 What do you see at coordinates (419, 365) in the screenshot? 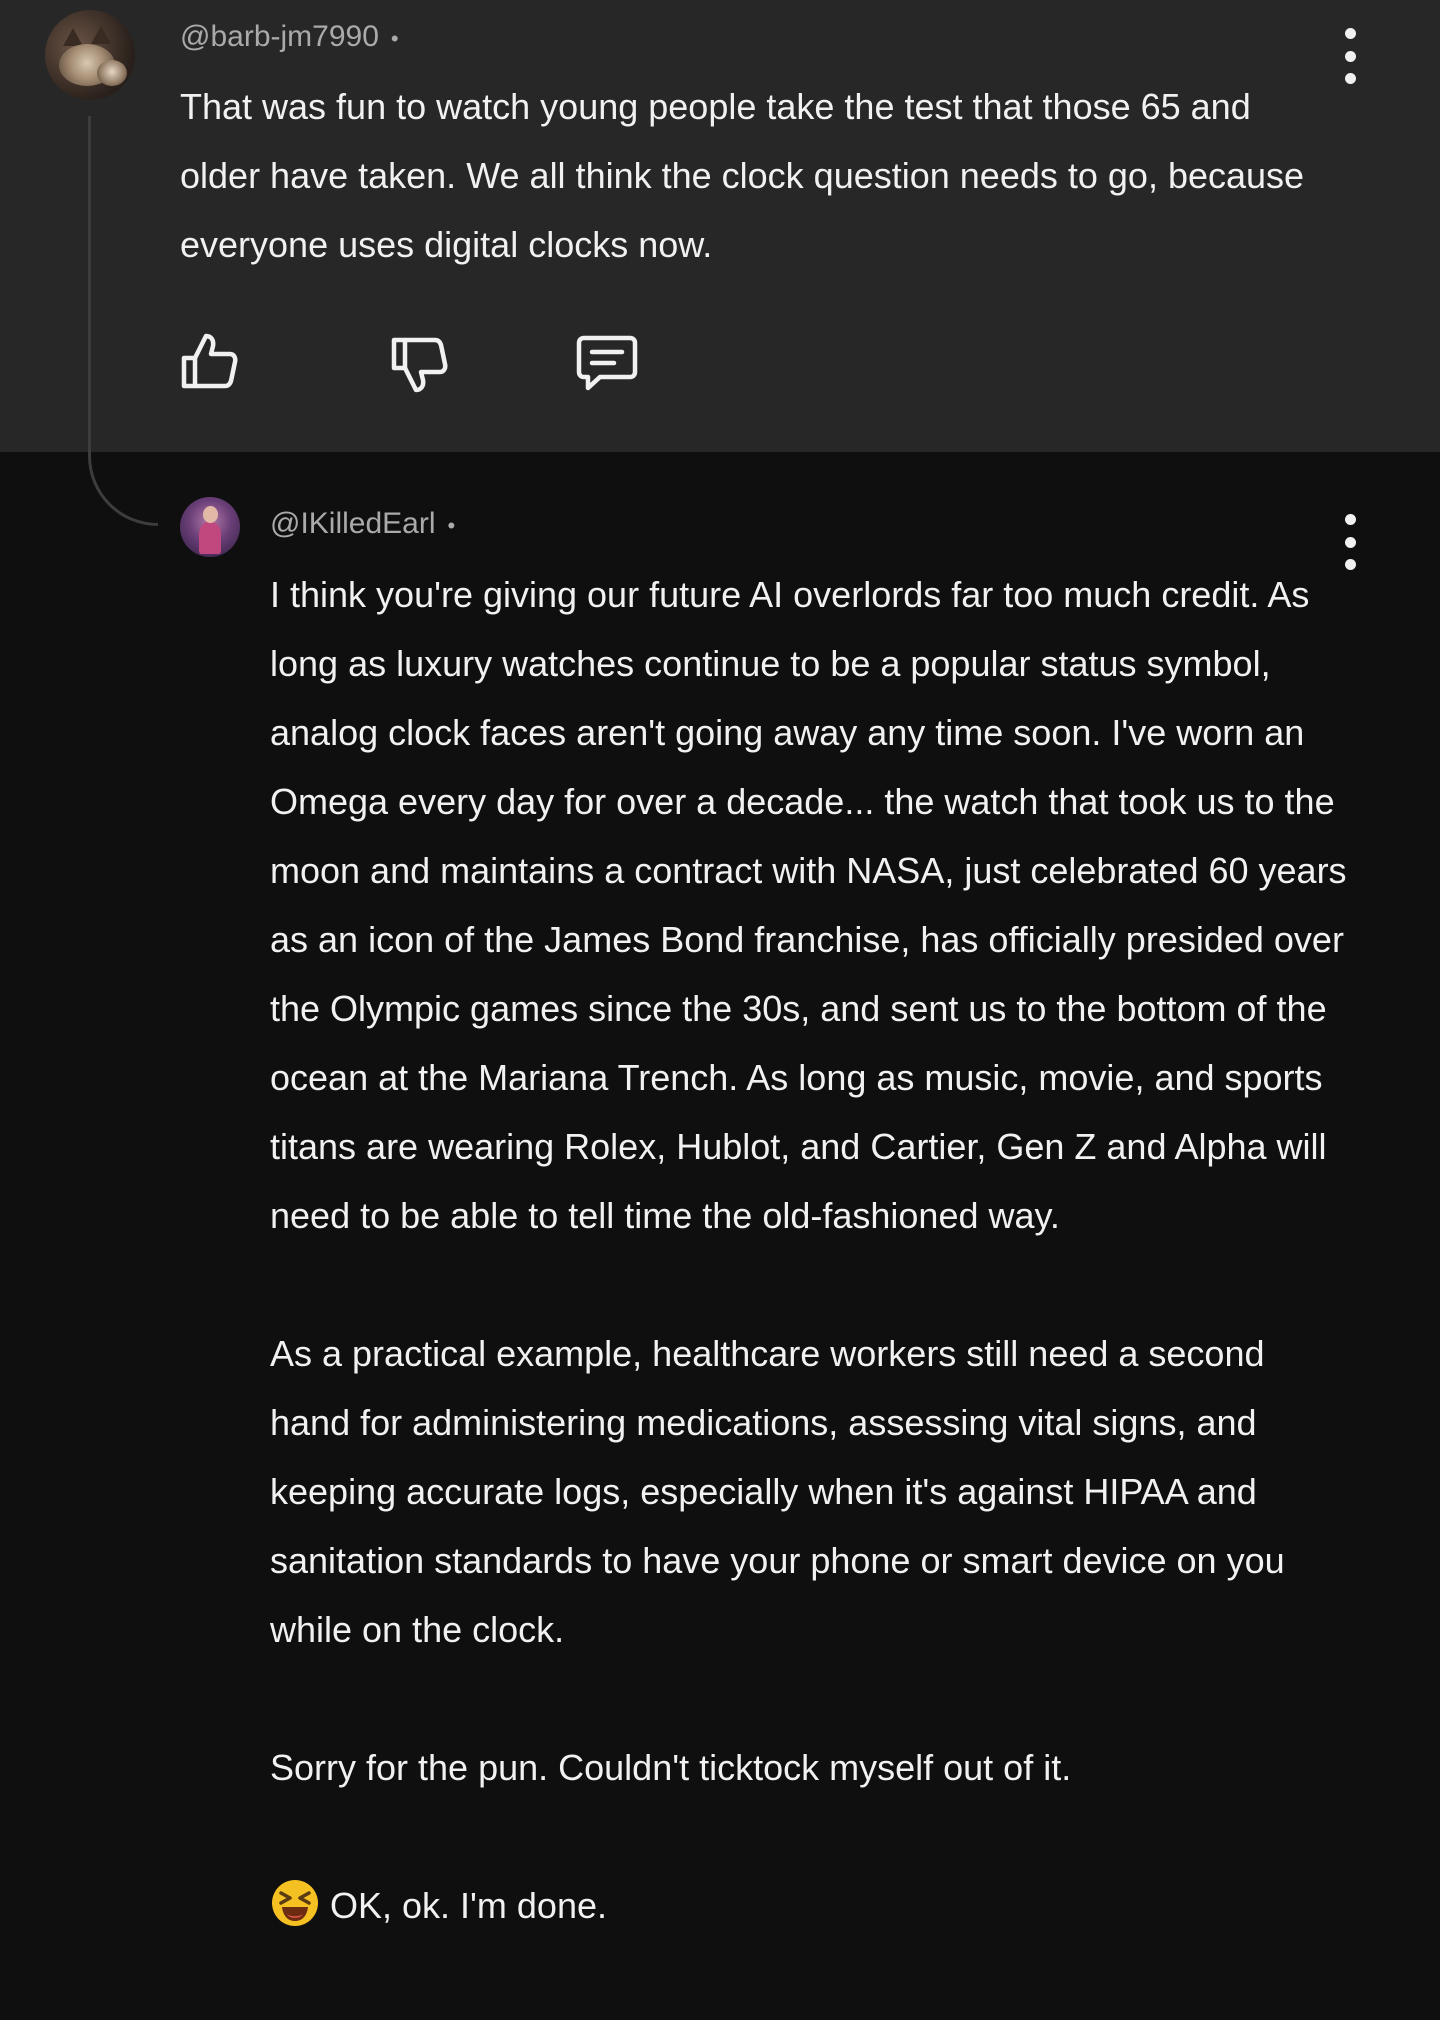
I see `thumbs-down-icon` at bounding box center [419, 365].